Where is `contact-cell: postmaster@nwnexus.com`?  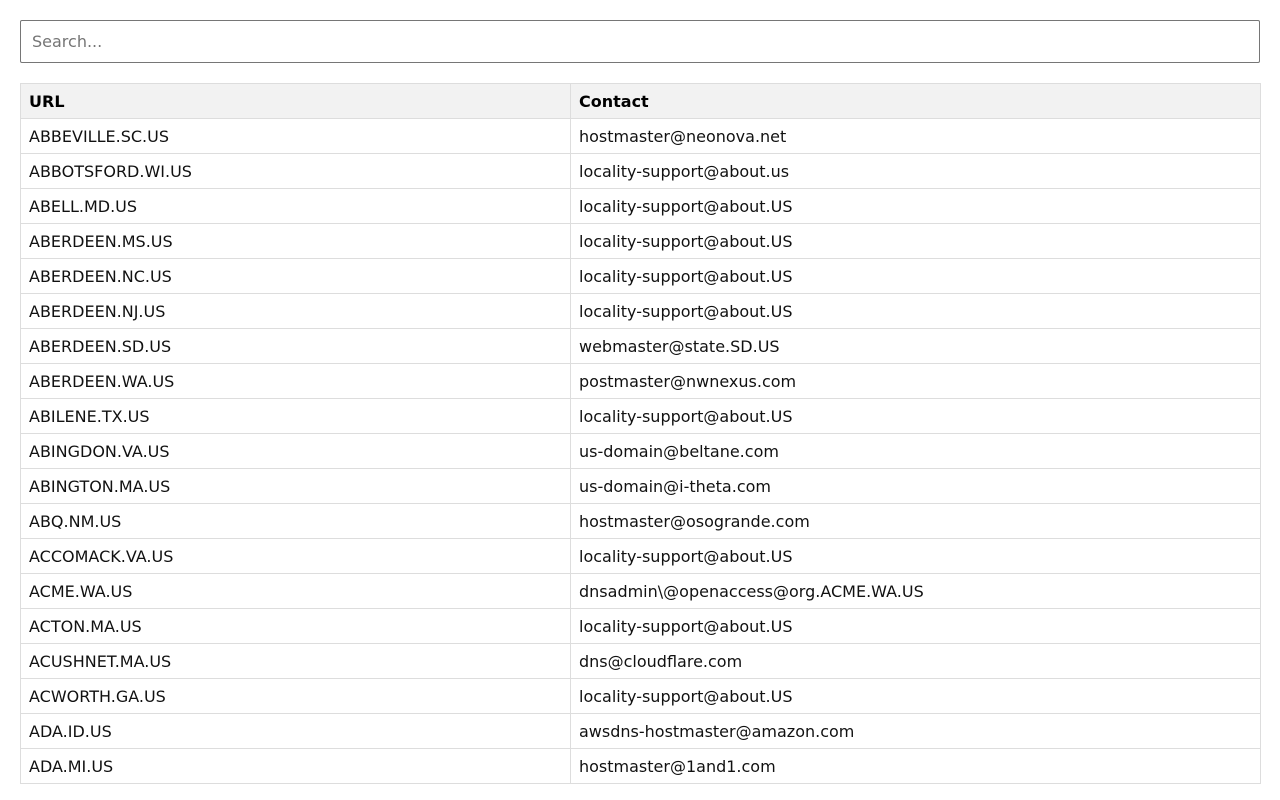
contact-cell: postmaster@nwnexus.com is located at coordinates (915, 381).